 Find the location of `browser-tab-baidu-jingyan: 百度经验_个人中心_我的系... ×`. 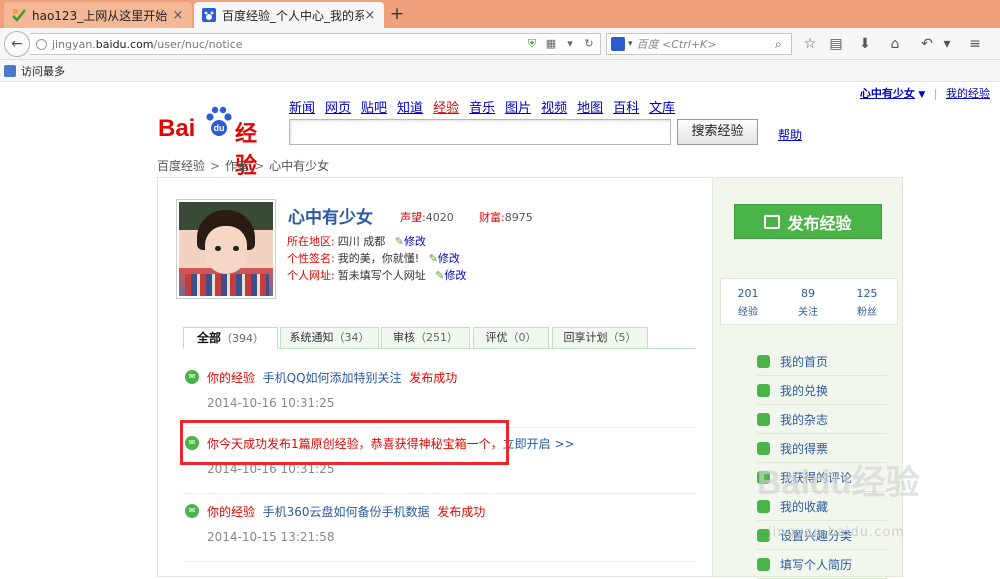

browser-tab-baidu-jingyan: 百度经验_个人中心_我的系... × is located at coordinates (289, 15).